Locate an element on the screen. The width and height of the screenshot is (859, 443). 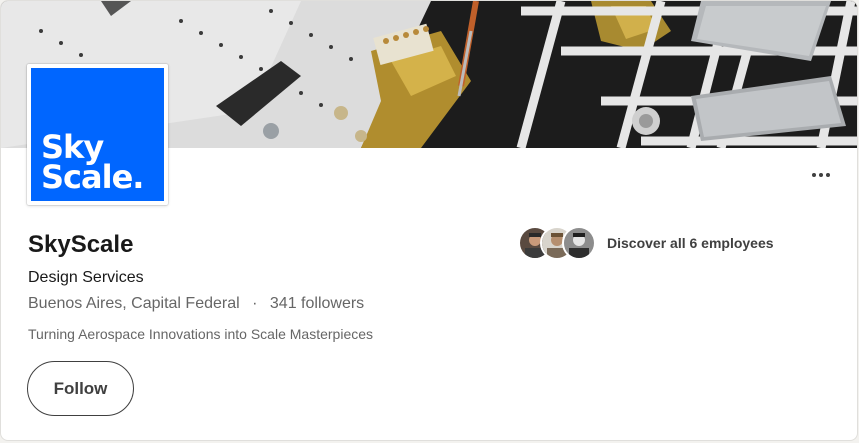
follow-button: Follow is located at coordinates (80, 388).